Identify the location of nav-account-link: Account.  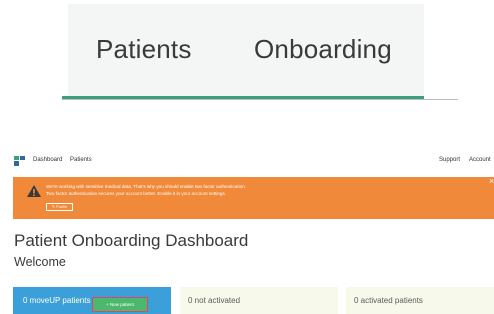
(480, 160).